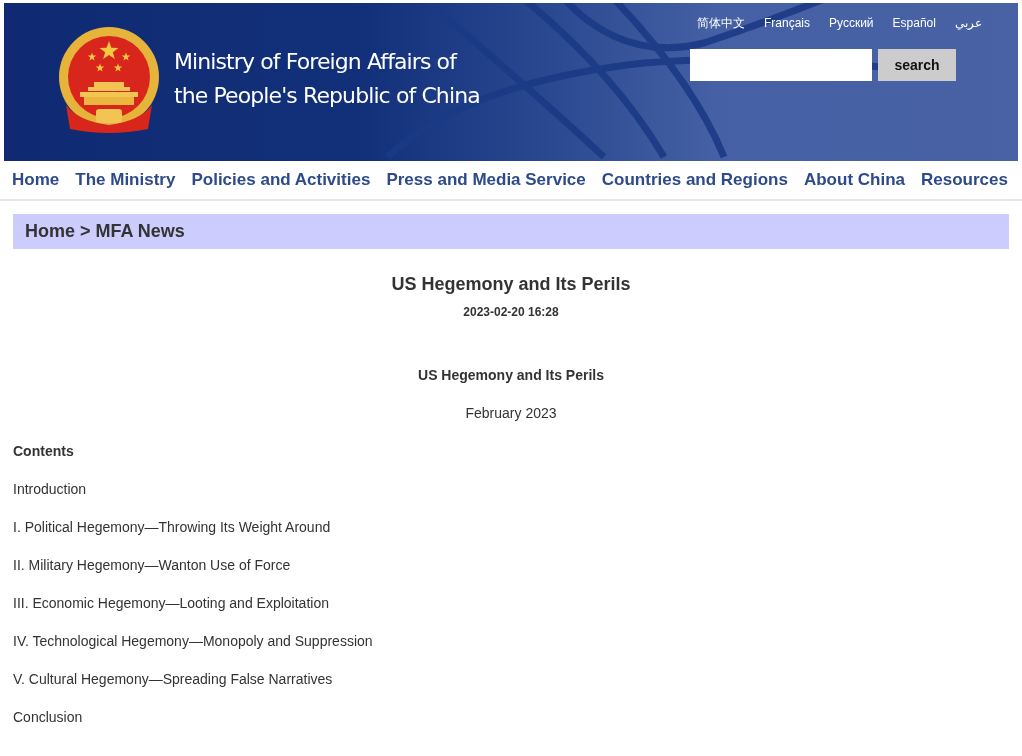  Describe the element at coordinates (125, 180) in the screenshot. I see `nav-link: The Ministry` at that location.